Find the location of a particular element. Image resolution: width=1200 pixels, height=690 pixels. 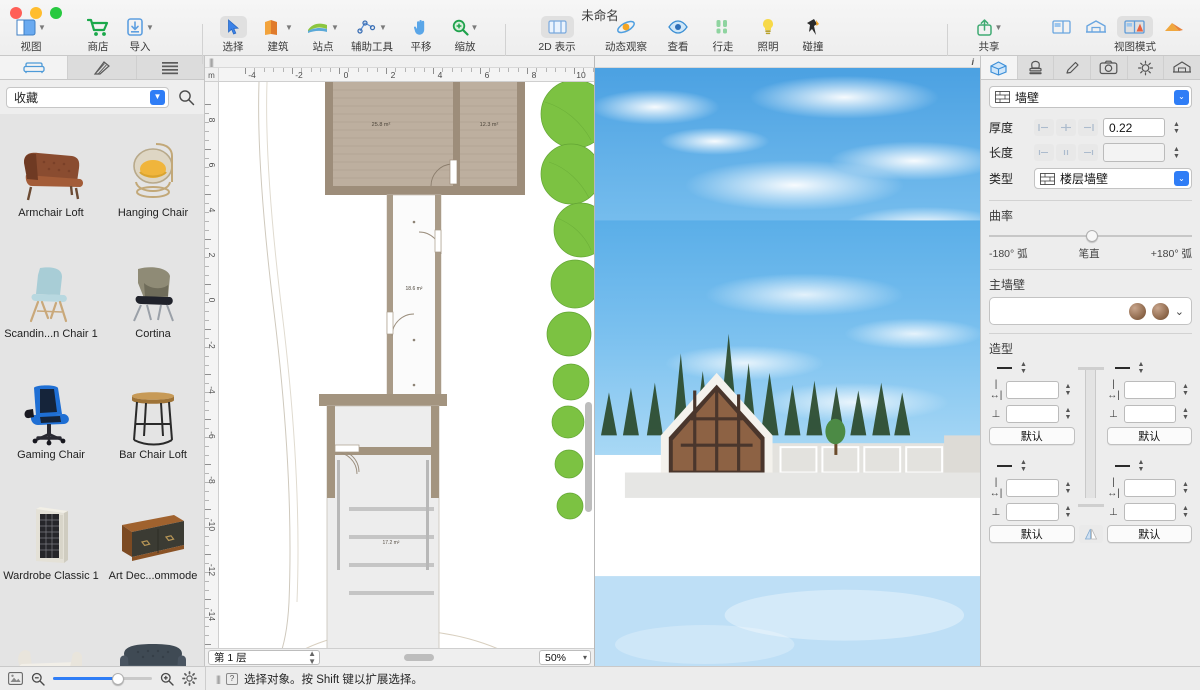

catalog-item: Scandin...n Chair 1 is located at coordinates (51, 299).